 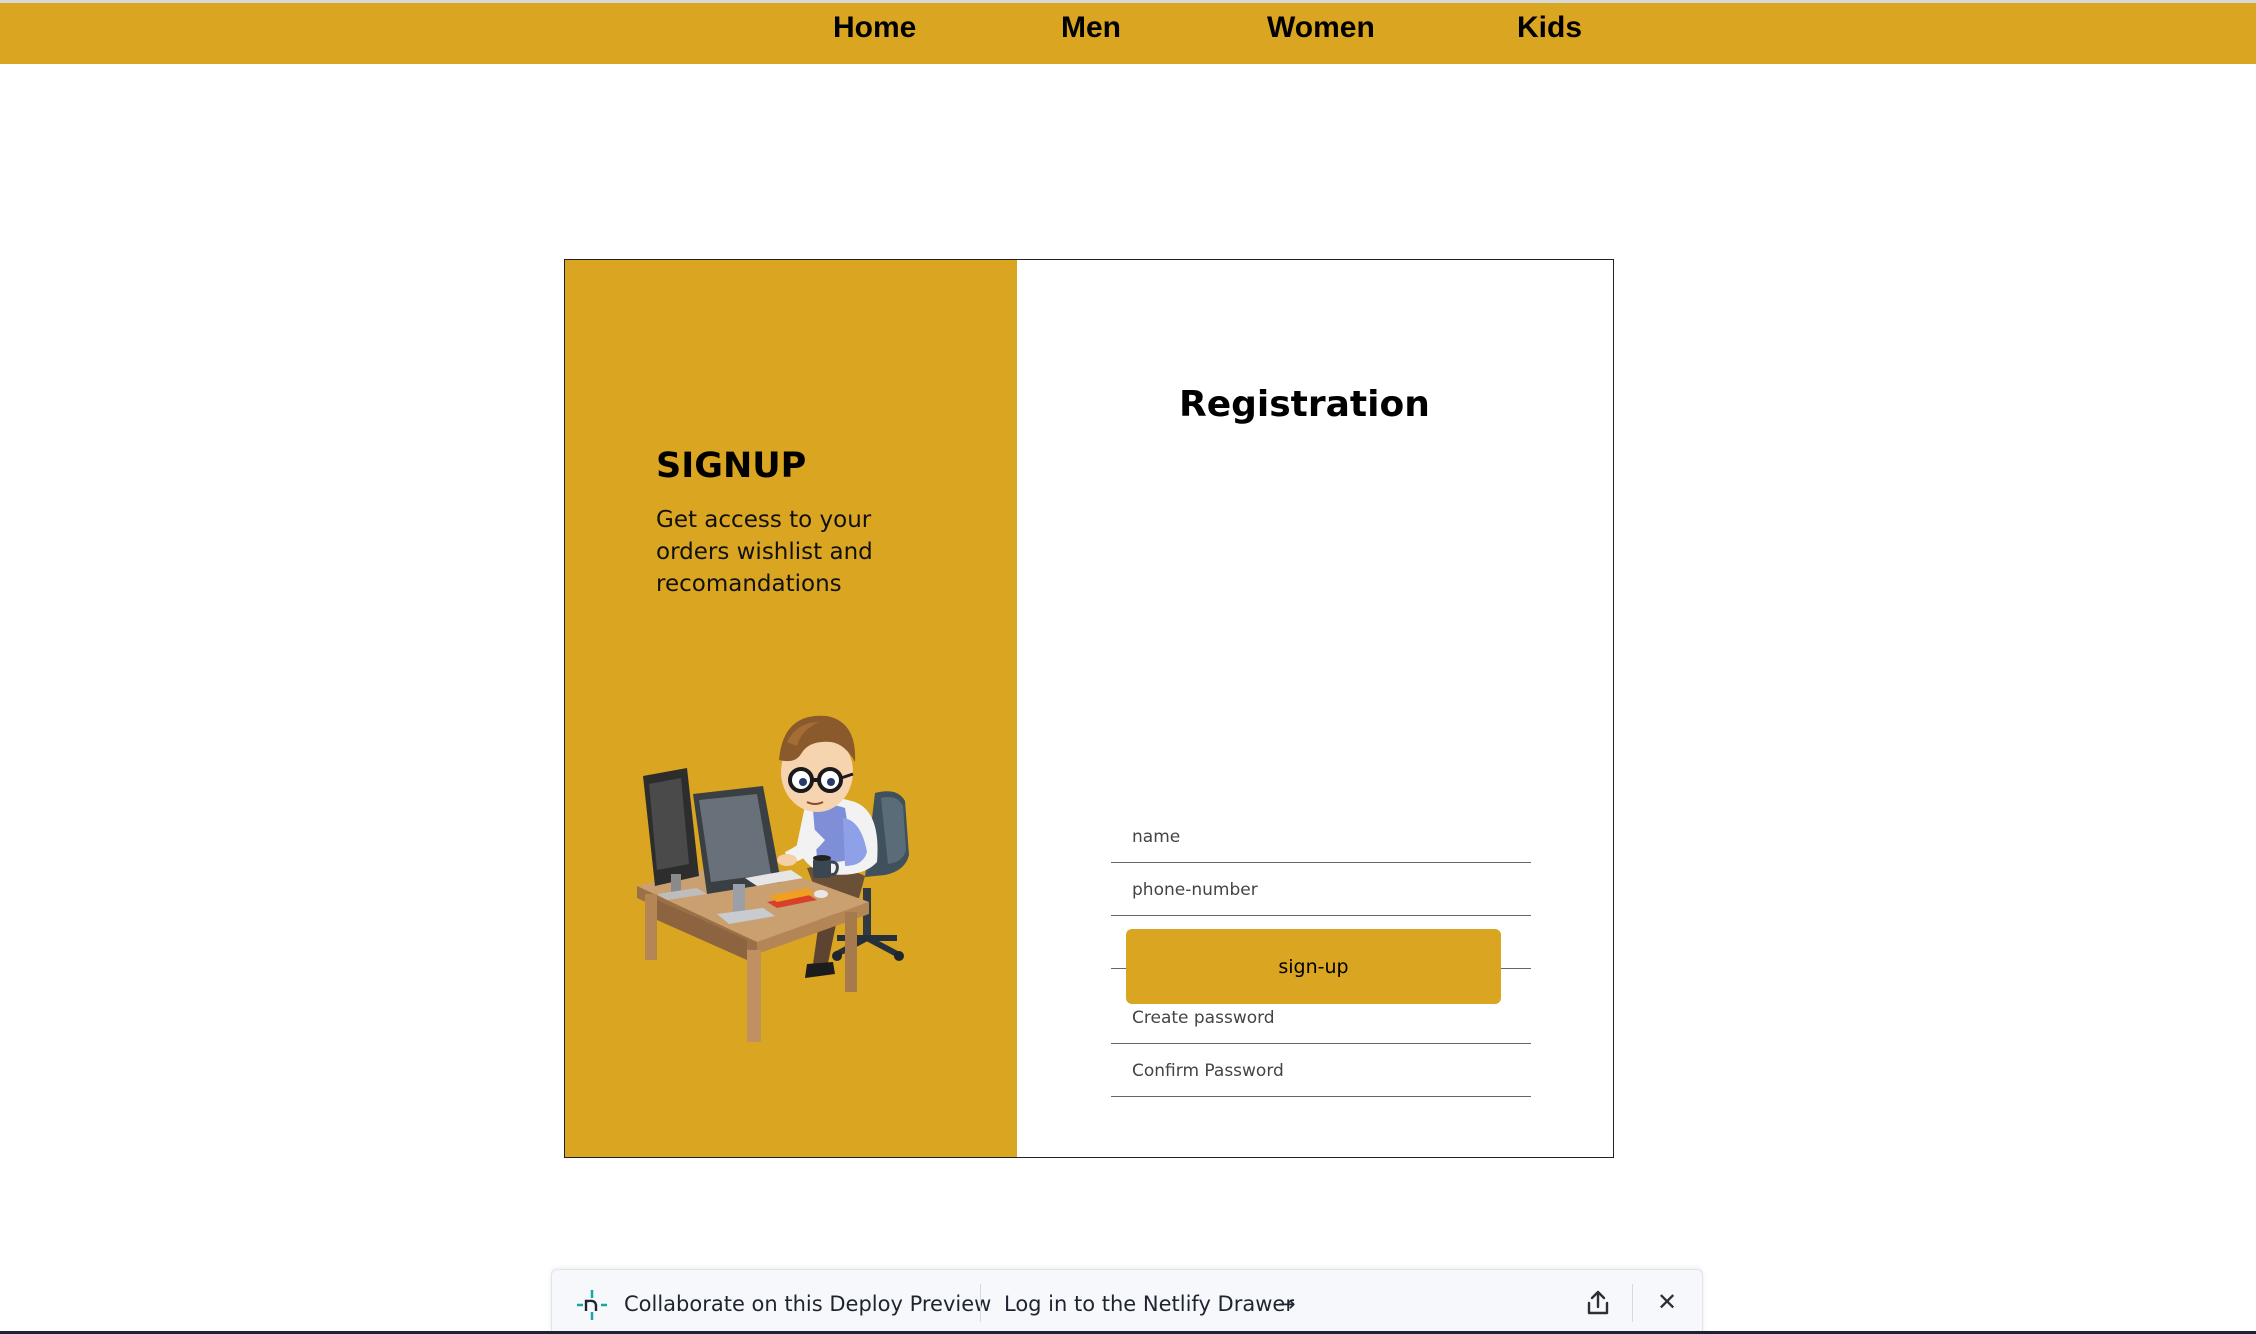 I want to click on close-icon: ✕, so click(x=1667, y=1302).